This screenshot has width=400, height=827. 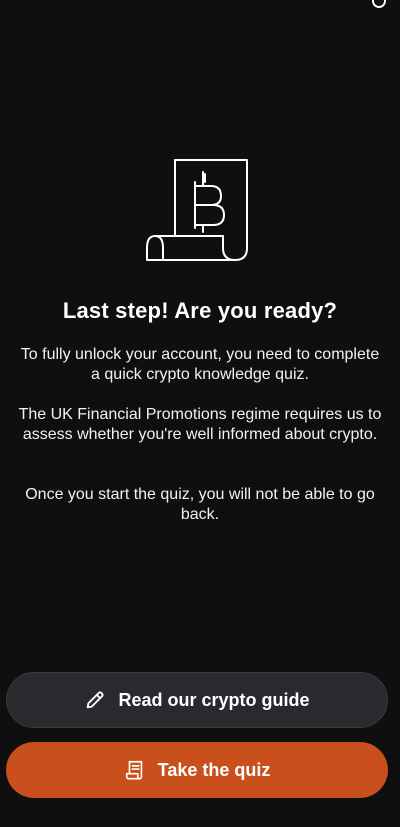 What do you see at coordinates (379, 5) in the screenshot?
I see `status-bar-icon` at bounding box center [379, 5].